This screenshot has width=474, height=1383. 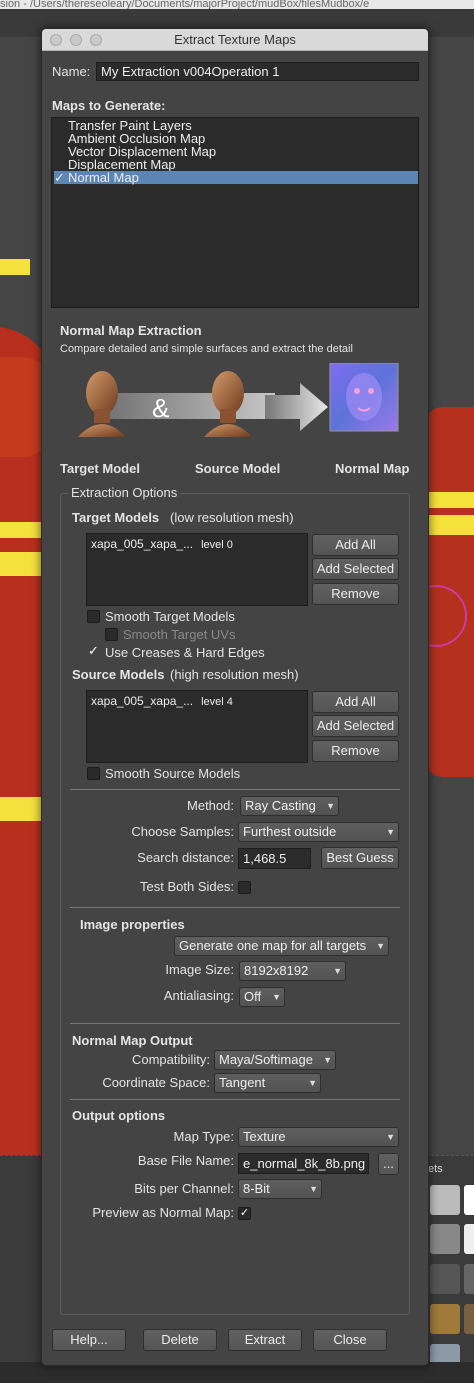 What do you see at coordinates (275, 1060) in the screenshot?
I see `compatibility-dropdown: Maya/Softimage ▼` at bounding box center [275, 1060].